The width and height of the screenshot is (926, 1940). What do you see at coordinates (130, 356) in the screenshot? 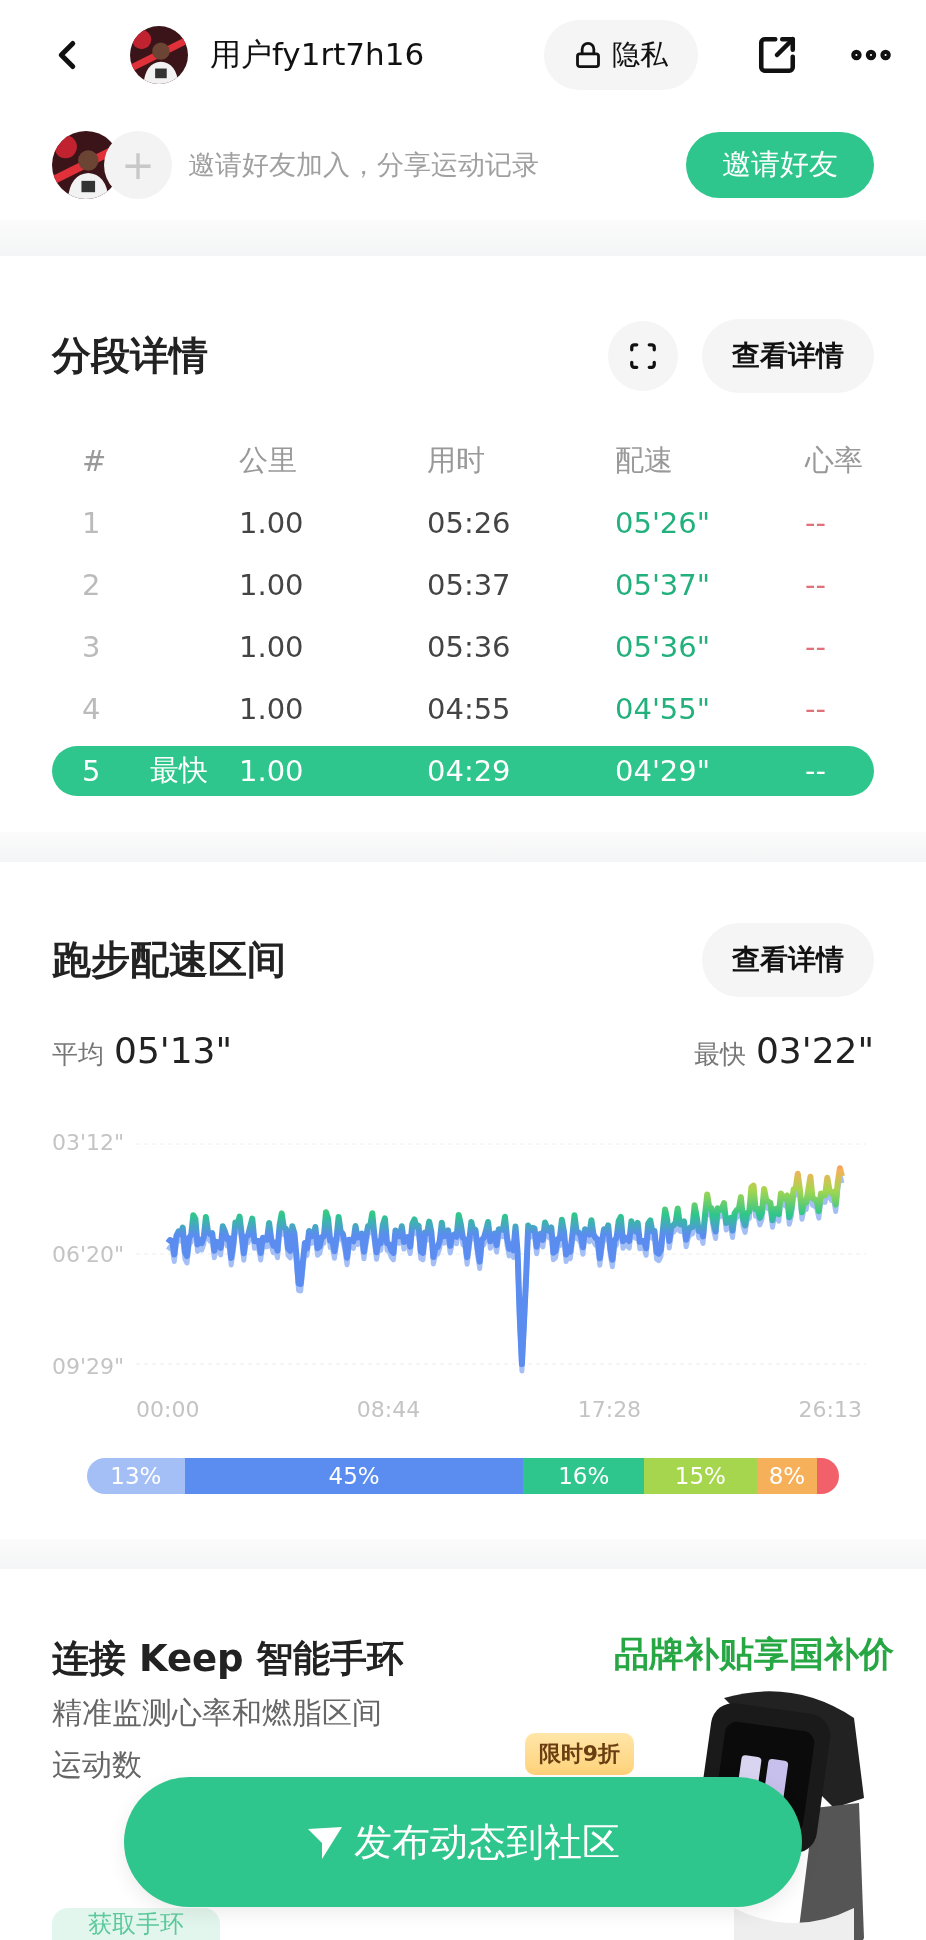
I see `section-title: 分段详情` at bounding box center [130, 356].